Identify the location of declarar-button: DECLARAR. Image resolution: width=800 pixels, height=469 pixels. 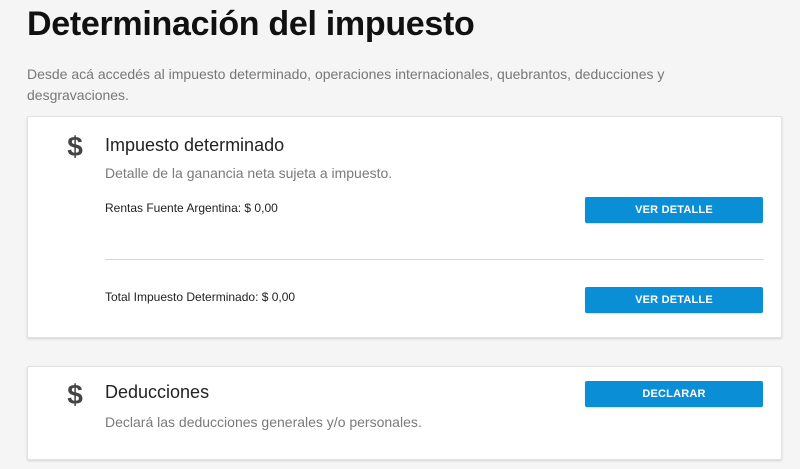
(674, 394).